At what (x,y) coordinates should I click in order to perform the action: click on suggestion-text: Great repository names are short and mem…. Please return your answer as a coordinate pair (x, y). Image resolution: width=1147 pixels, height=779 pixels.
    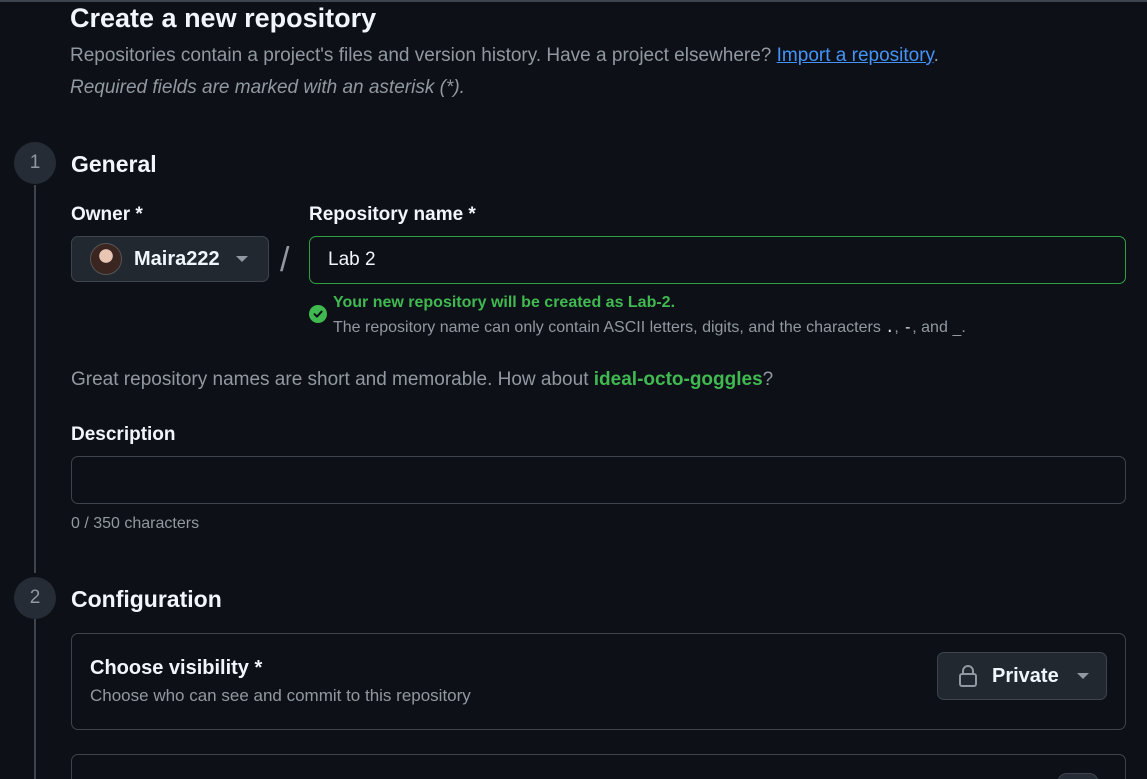
    Looking at the image, I should click on (330, 379).